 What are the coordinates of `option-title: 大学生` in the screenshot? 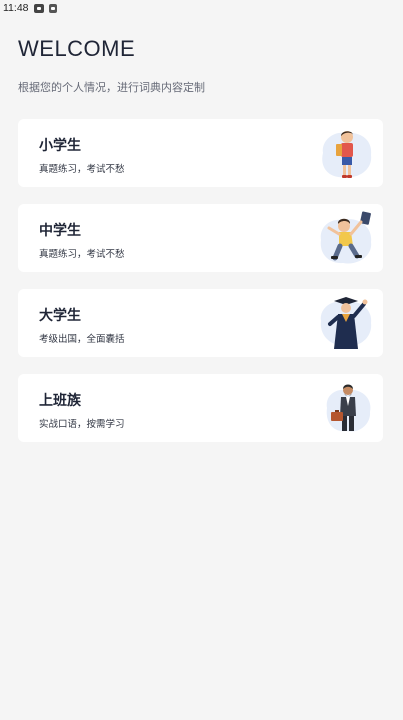 It's located at (60, 316).